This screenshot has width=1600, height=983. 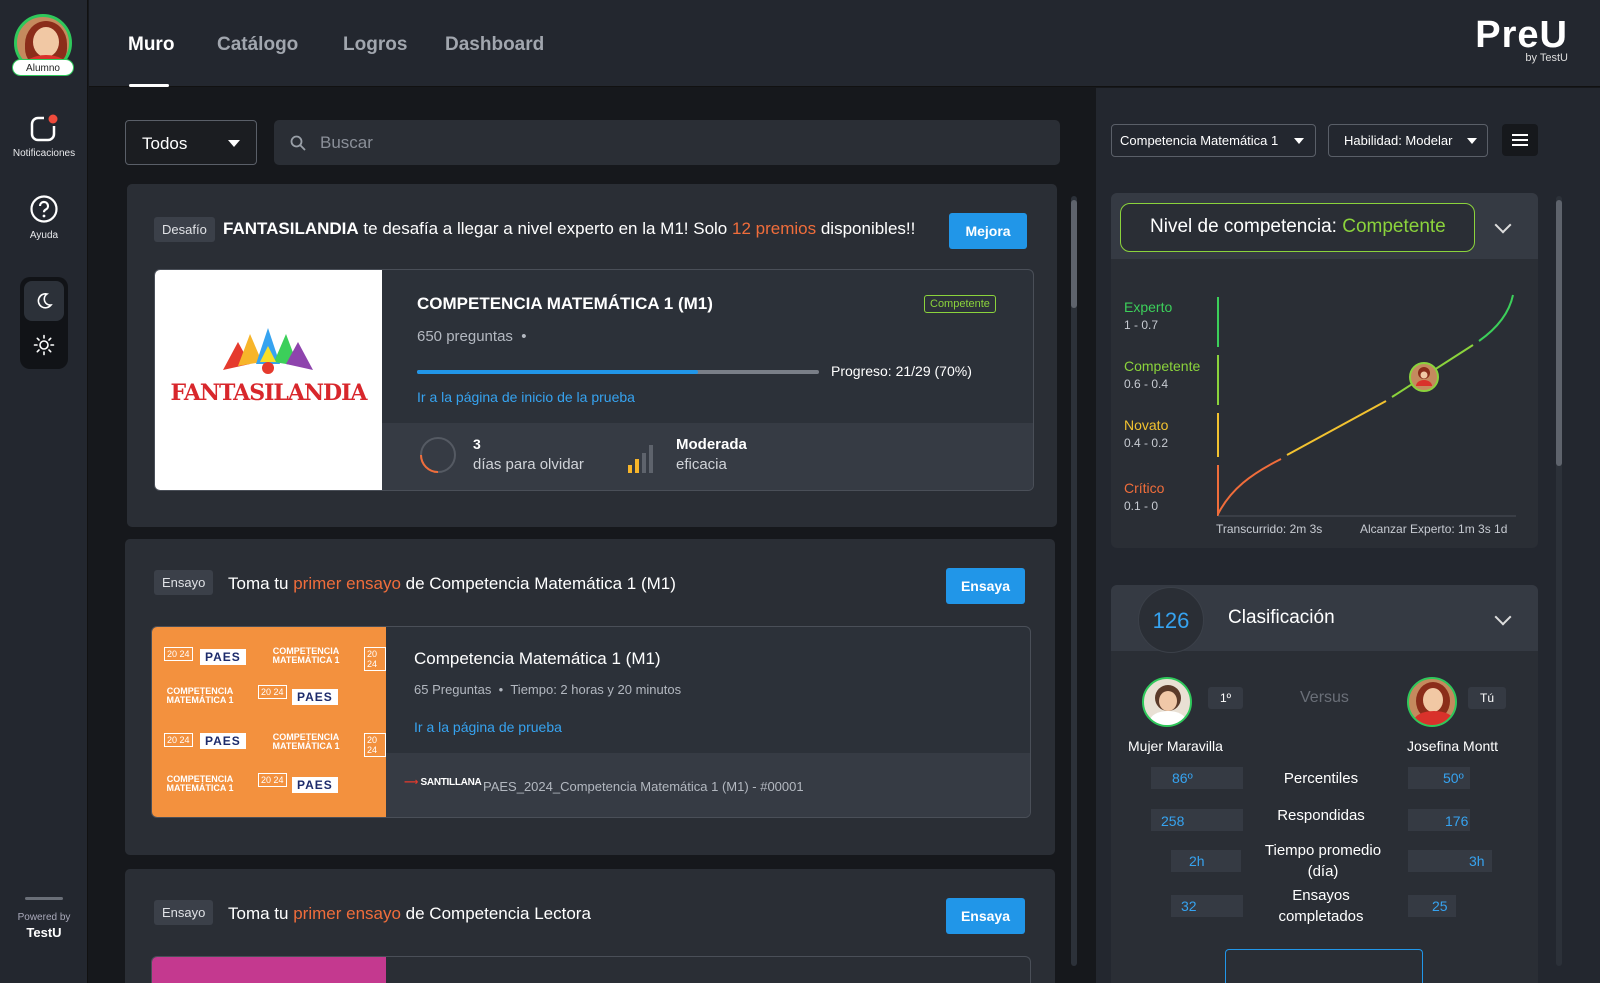 I want to click on left-user-name: Mujer Maravilla, so click(x=1175, y=746).